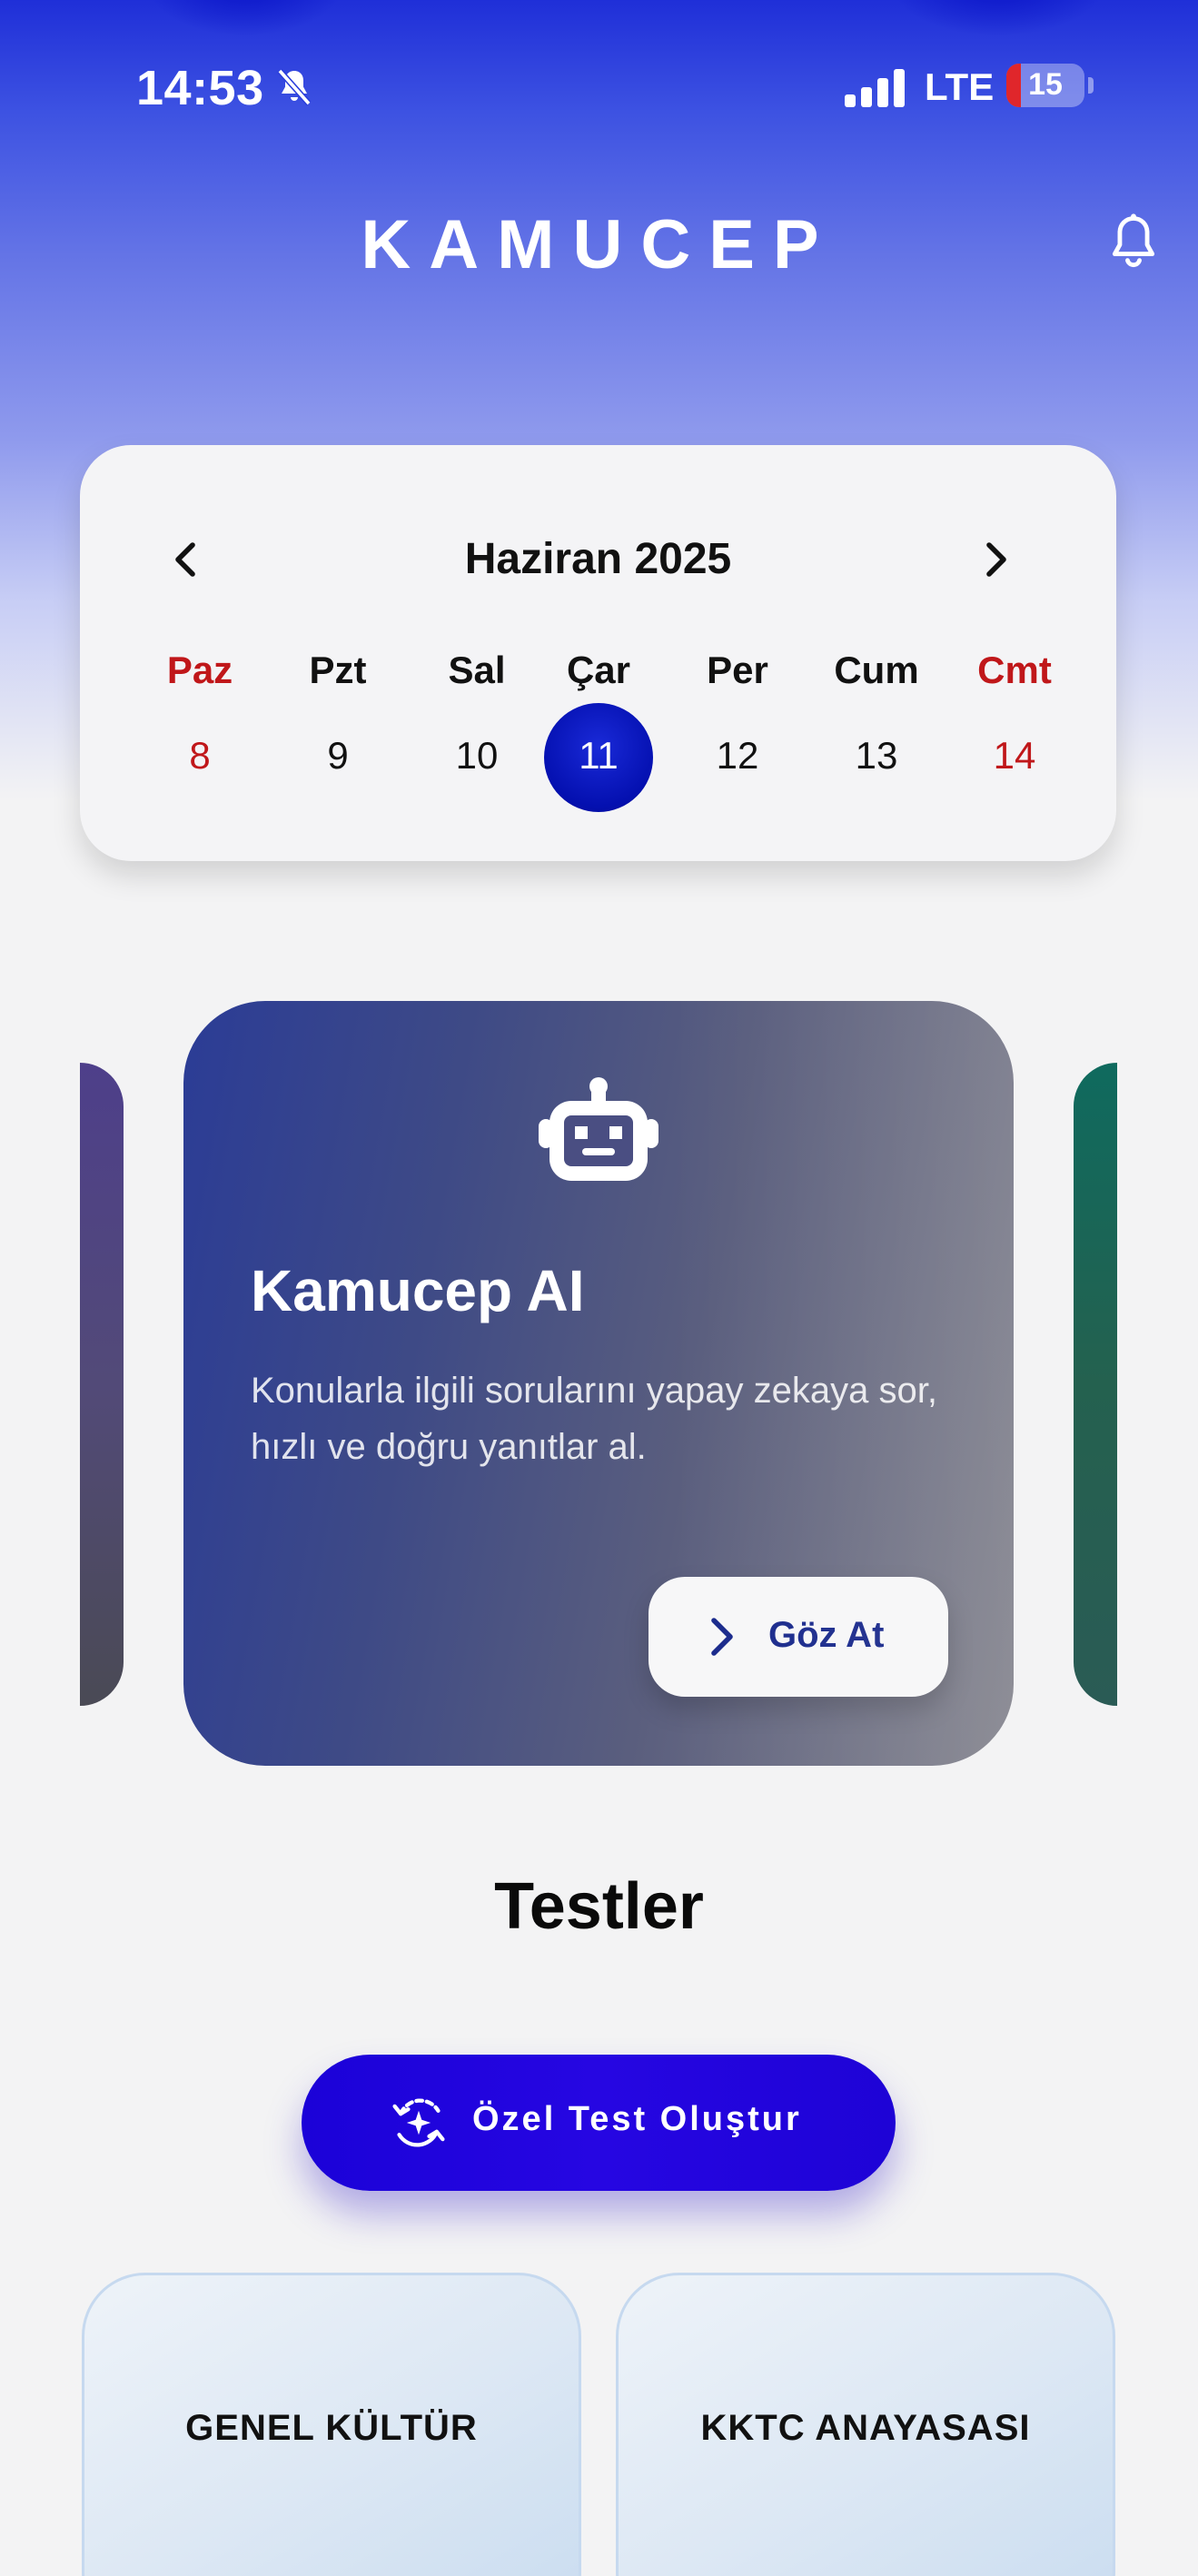 The height and width of the screenshot is (2576, 1198). What do you see at coordinates (199, 756) in the screenshot?
I see `calendar-day: 8` at bounding box center [199, 756].